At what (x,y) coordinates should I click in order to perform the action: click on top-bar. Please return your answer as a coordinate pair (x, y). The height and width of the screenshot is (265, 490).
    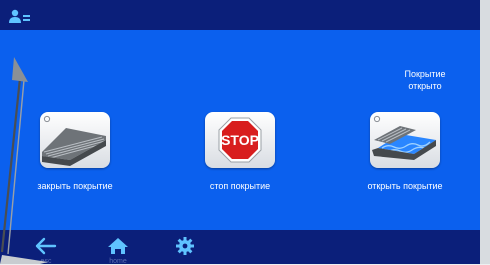
    Looking at the image, I should click on (240, 15).